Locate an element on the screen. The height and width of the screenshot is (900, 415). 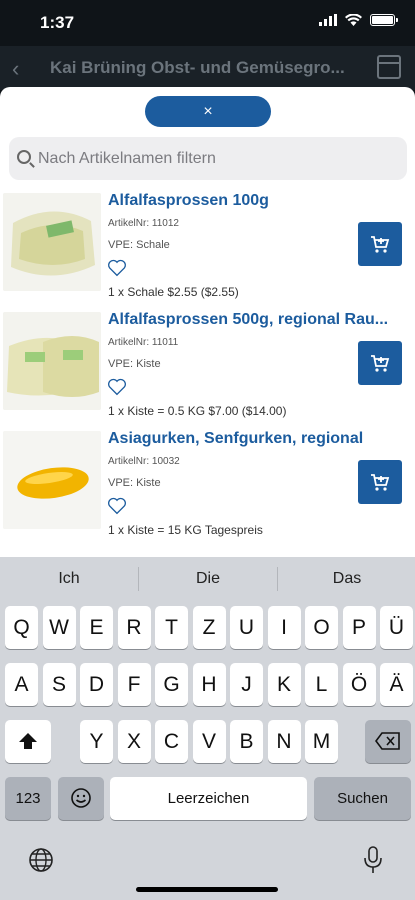
product-number: ArtikelNr: 10032 is located at coordinates (144, 461).